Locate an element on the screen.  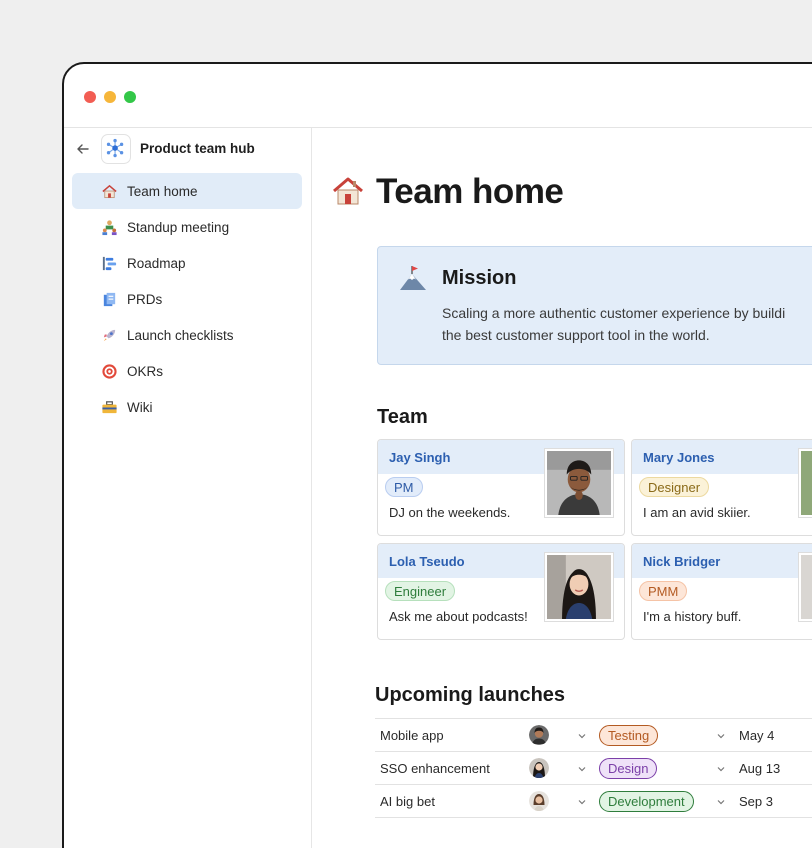
member-bio: I'm a history buff. is located at coordinates (692, 616).